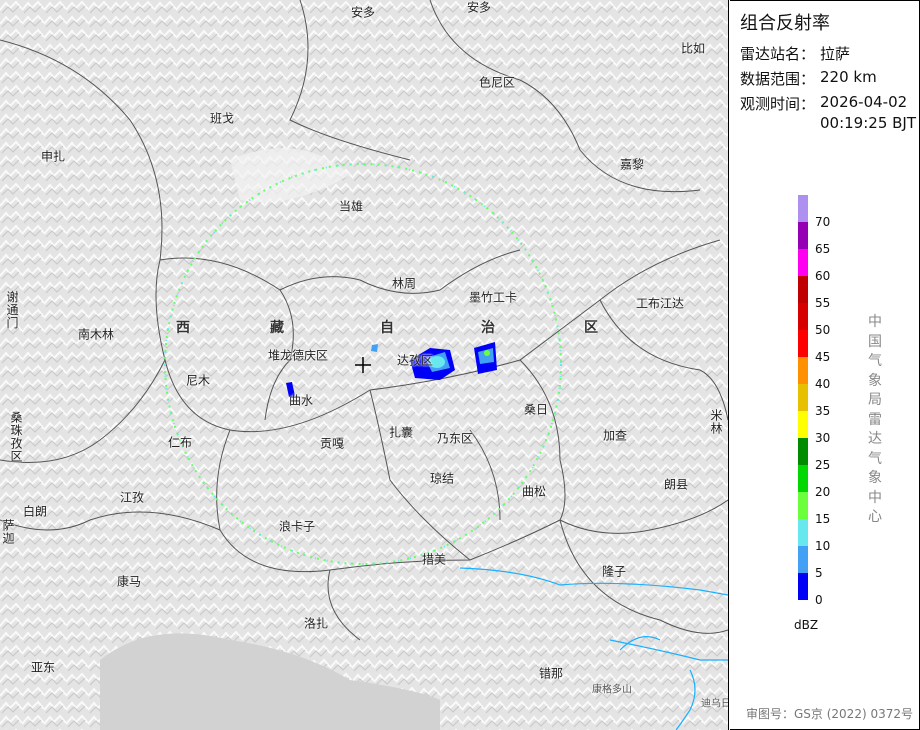 This screenshot has width=920, height=730. What do you see at coordinates (632, 164) in the screenshot?
I see `place-label: 嘉黎` at bounding box center [632, 164].